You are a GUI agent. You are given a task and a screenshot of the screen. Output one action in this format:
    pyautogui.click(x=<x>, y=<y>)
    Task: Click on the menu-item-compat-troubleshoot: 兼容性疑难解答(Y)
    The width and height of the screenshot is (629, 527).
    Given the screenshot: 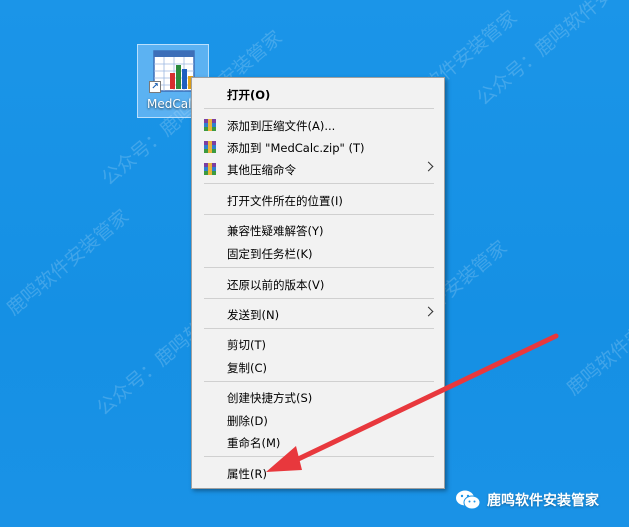 What is the action you would take?
    pyautogui.click(x=318, y=230)
    